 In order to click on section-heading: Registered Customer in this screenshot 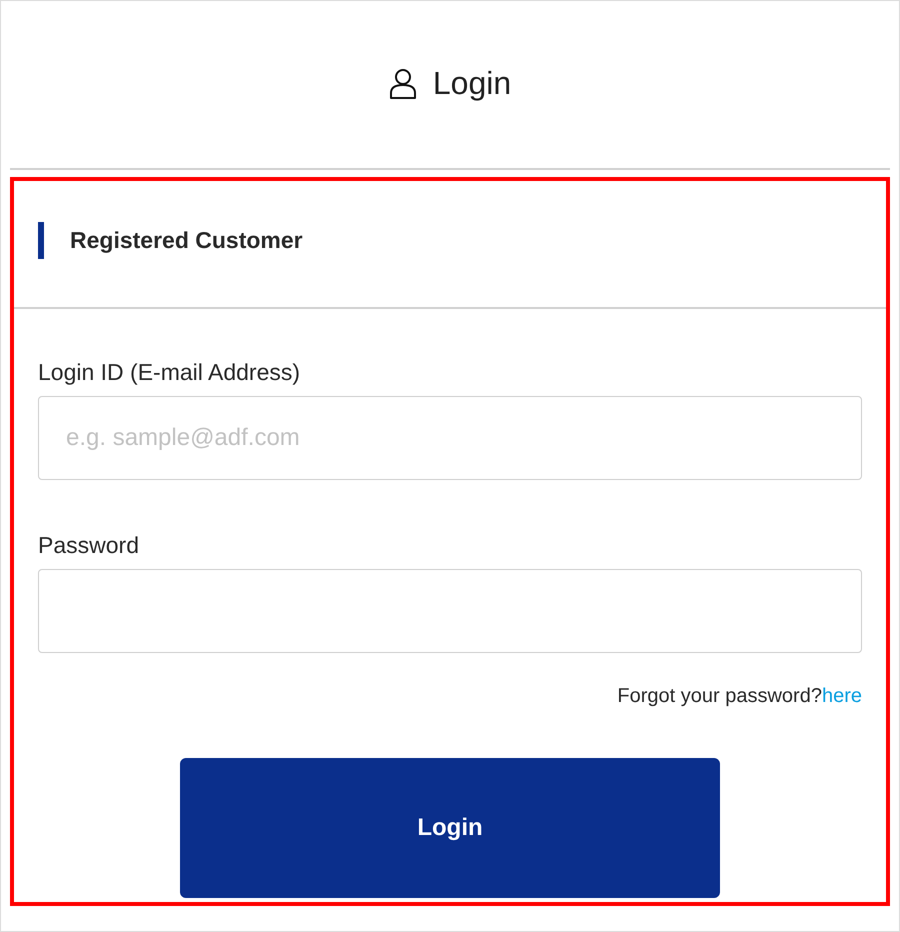, I will do `click(186, 240)`.